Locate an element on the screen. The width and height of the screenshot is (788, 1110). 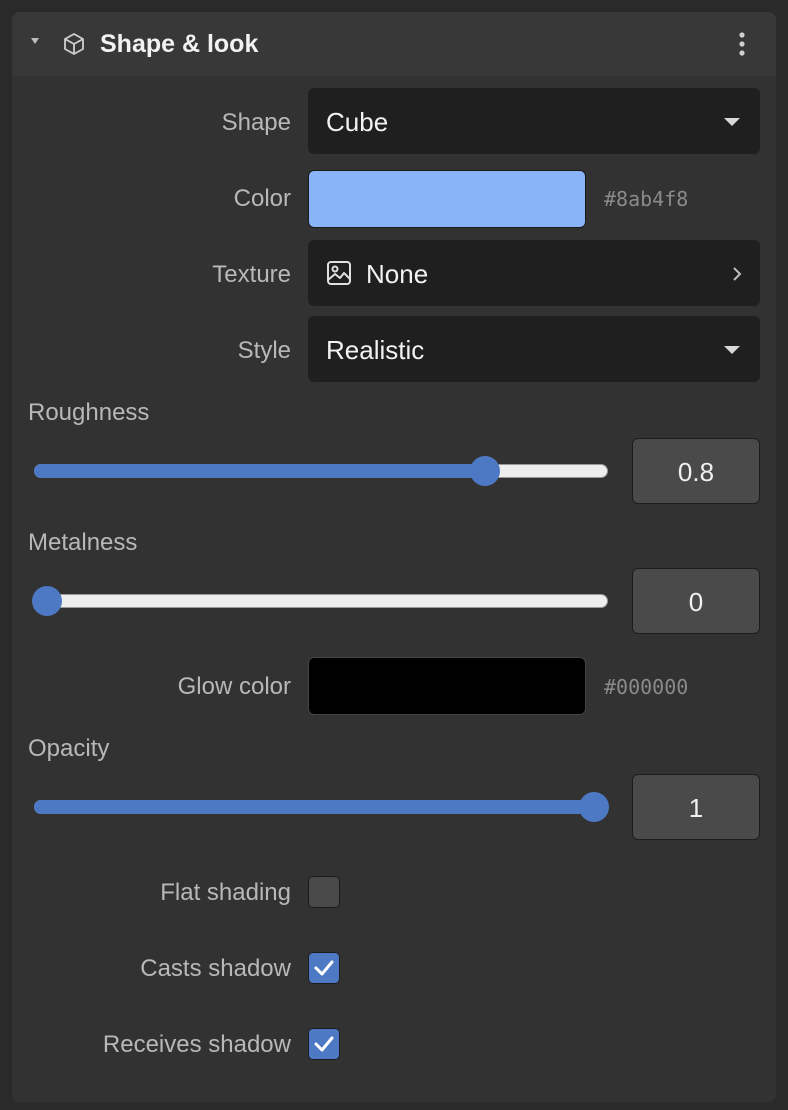
roughness-slider is located at coordinates (322, 472).